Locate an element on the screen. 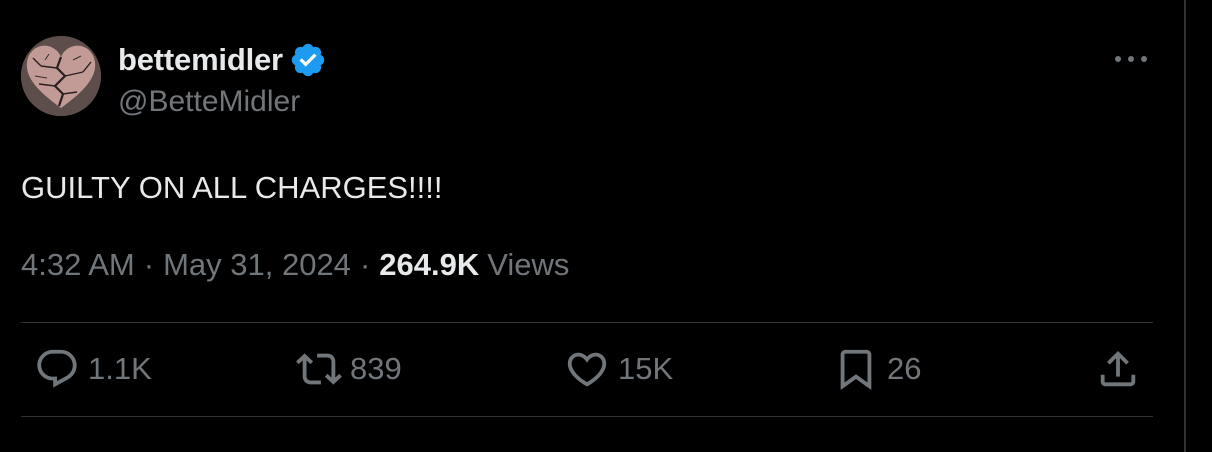 This screenshot has height=452, width=1212. author-name-row: bettemidler is located at coordinates (222, 60).